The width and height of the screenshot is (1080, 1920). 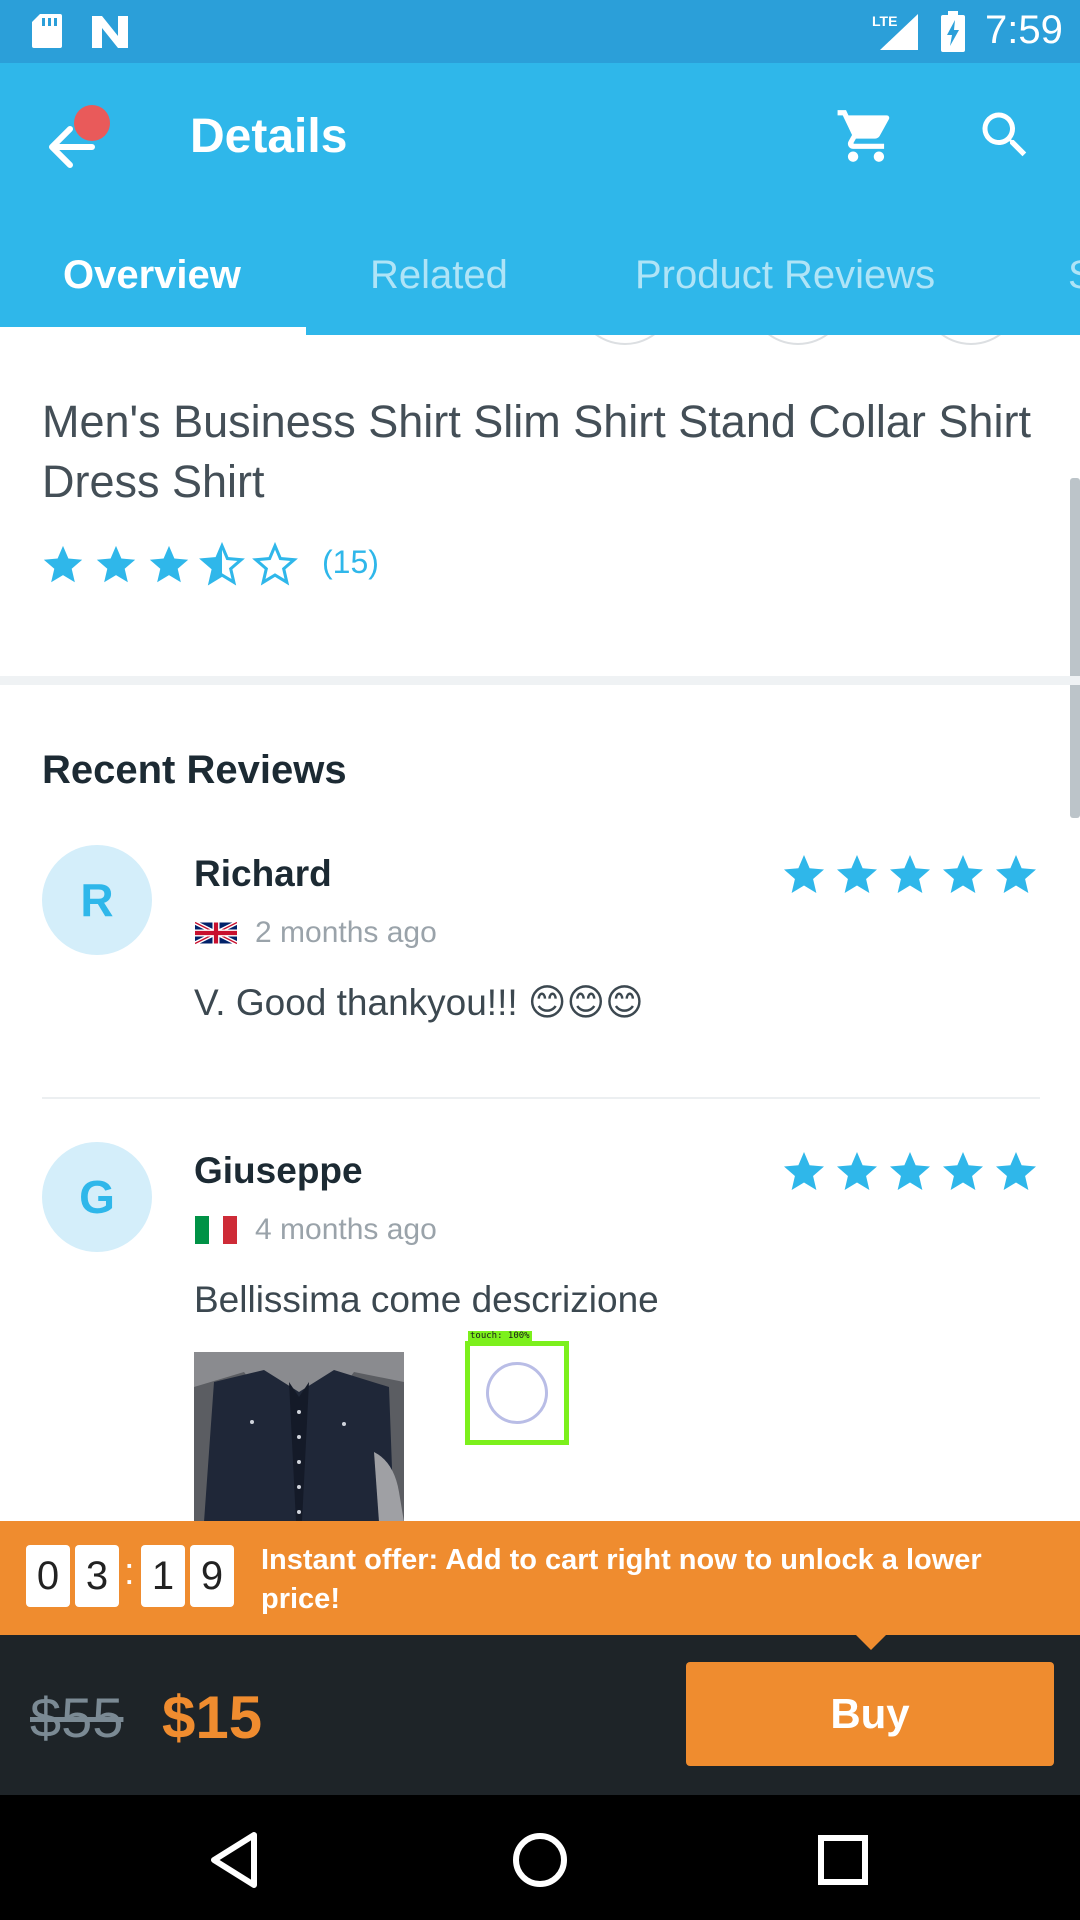 I want to click on recent-reviews-title: Recent Reviews, so click(x=194, y=770).